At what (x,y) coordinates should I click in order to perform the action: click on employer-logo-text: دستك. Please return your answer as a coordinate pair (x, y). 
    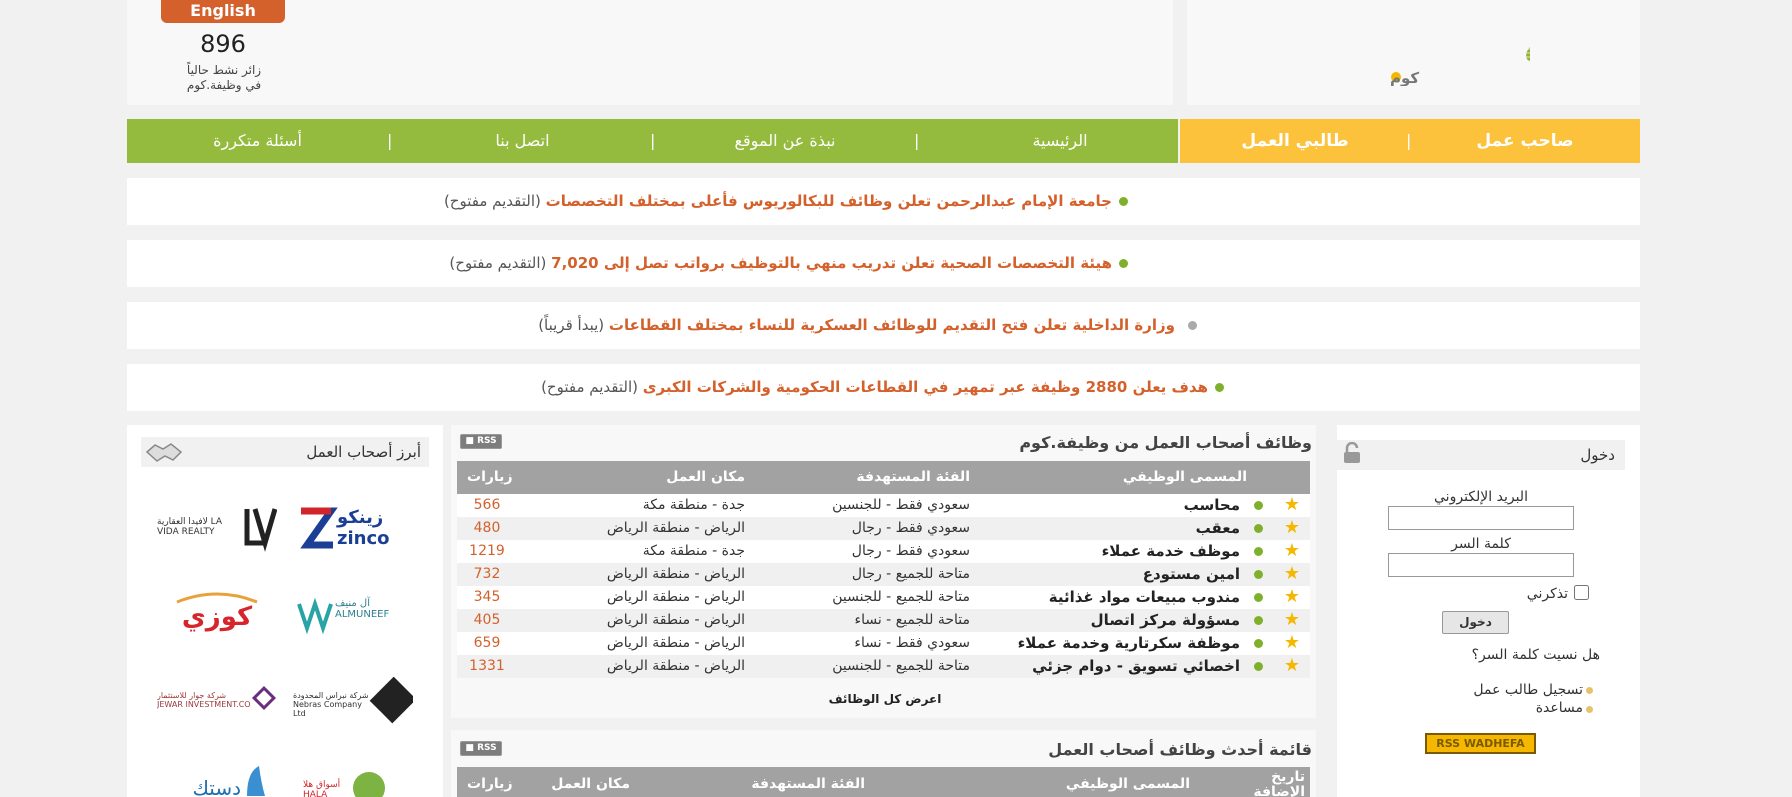
    Looking at the image, I should click on (216, 786).